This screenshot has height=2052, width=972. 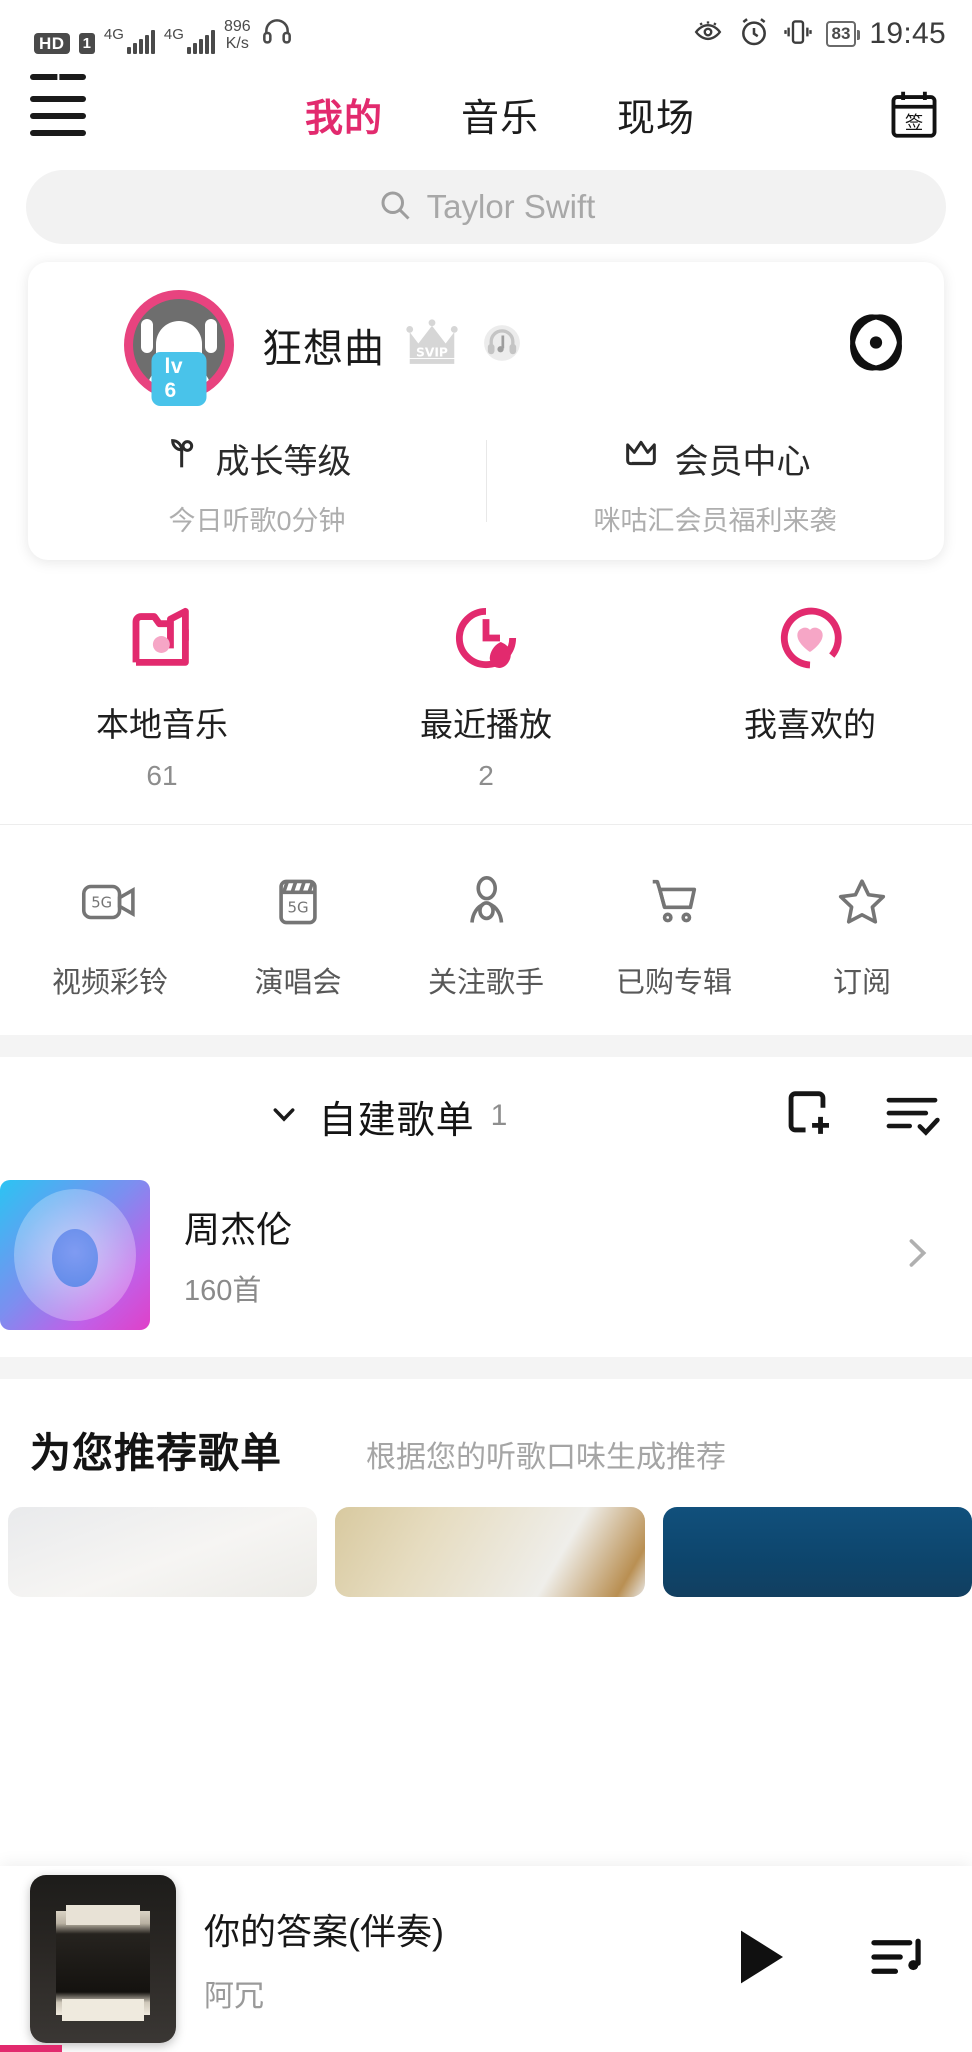 What do you see at coordinates (75, 1255) in the screenshot?
I see `playlist-cover` at bounding box center [75, 1255].